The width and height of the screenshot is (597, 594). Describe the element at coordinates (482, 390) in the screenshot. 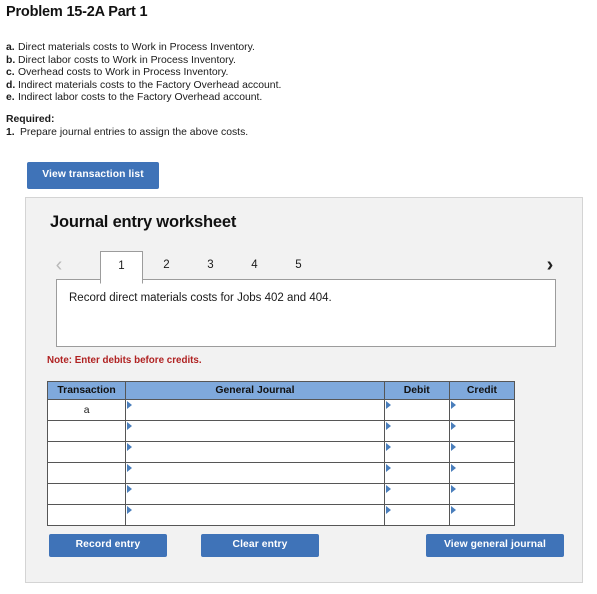

I see `column-header-credit: Credit` at that location.